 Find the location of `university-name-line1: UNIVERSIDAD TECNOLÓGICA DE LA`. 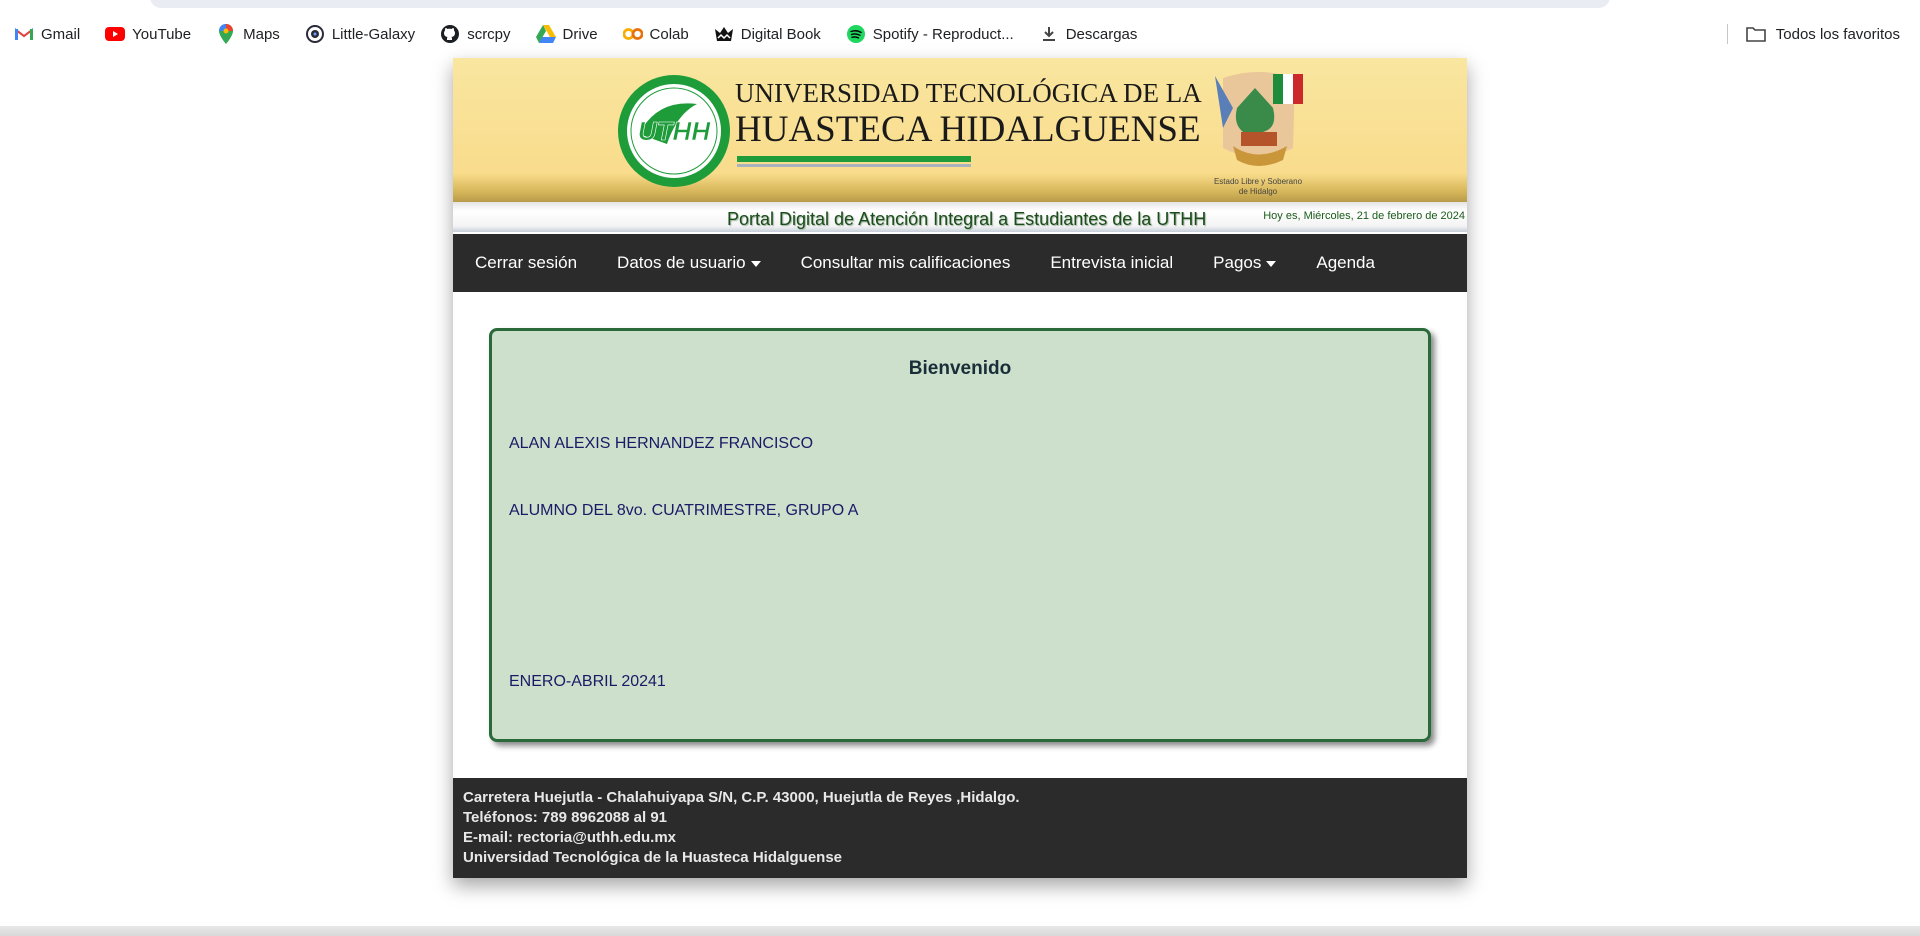

university-name-line1: UNIVERSIDAD TECNOLÓGICA DE LA is located at coordinates (968, 93).